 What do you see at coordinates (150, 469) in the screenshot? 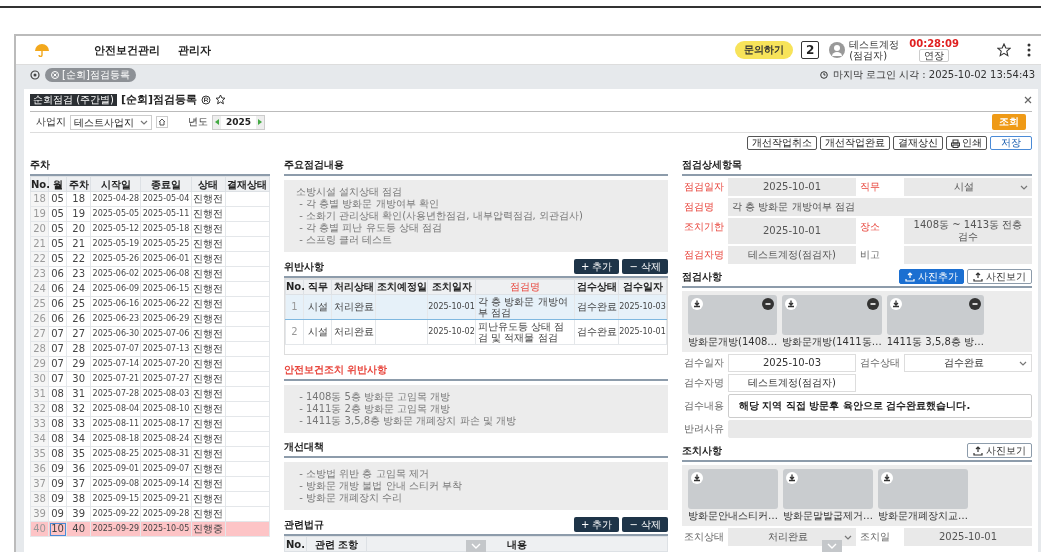
I see `table-row: 36 09 36 2025-09-01 2025-09-07 진행전` at bounding box center [150, 469].